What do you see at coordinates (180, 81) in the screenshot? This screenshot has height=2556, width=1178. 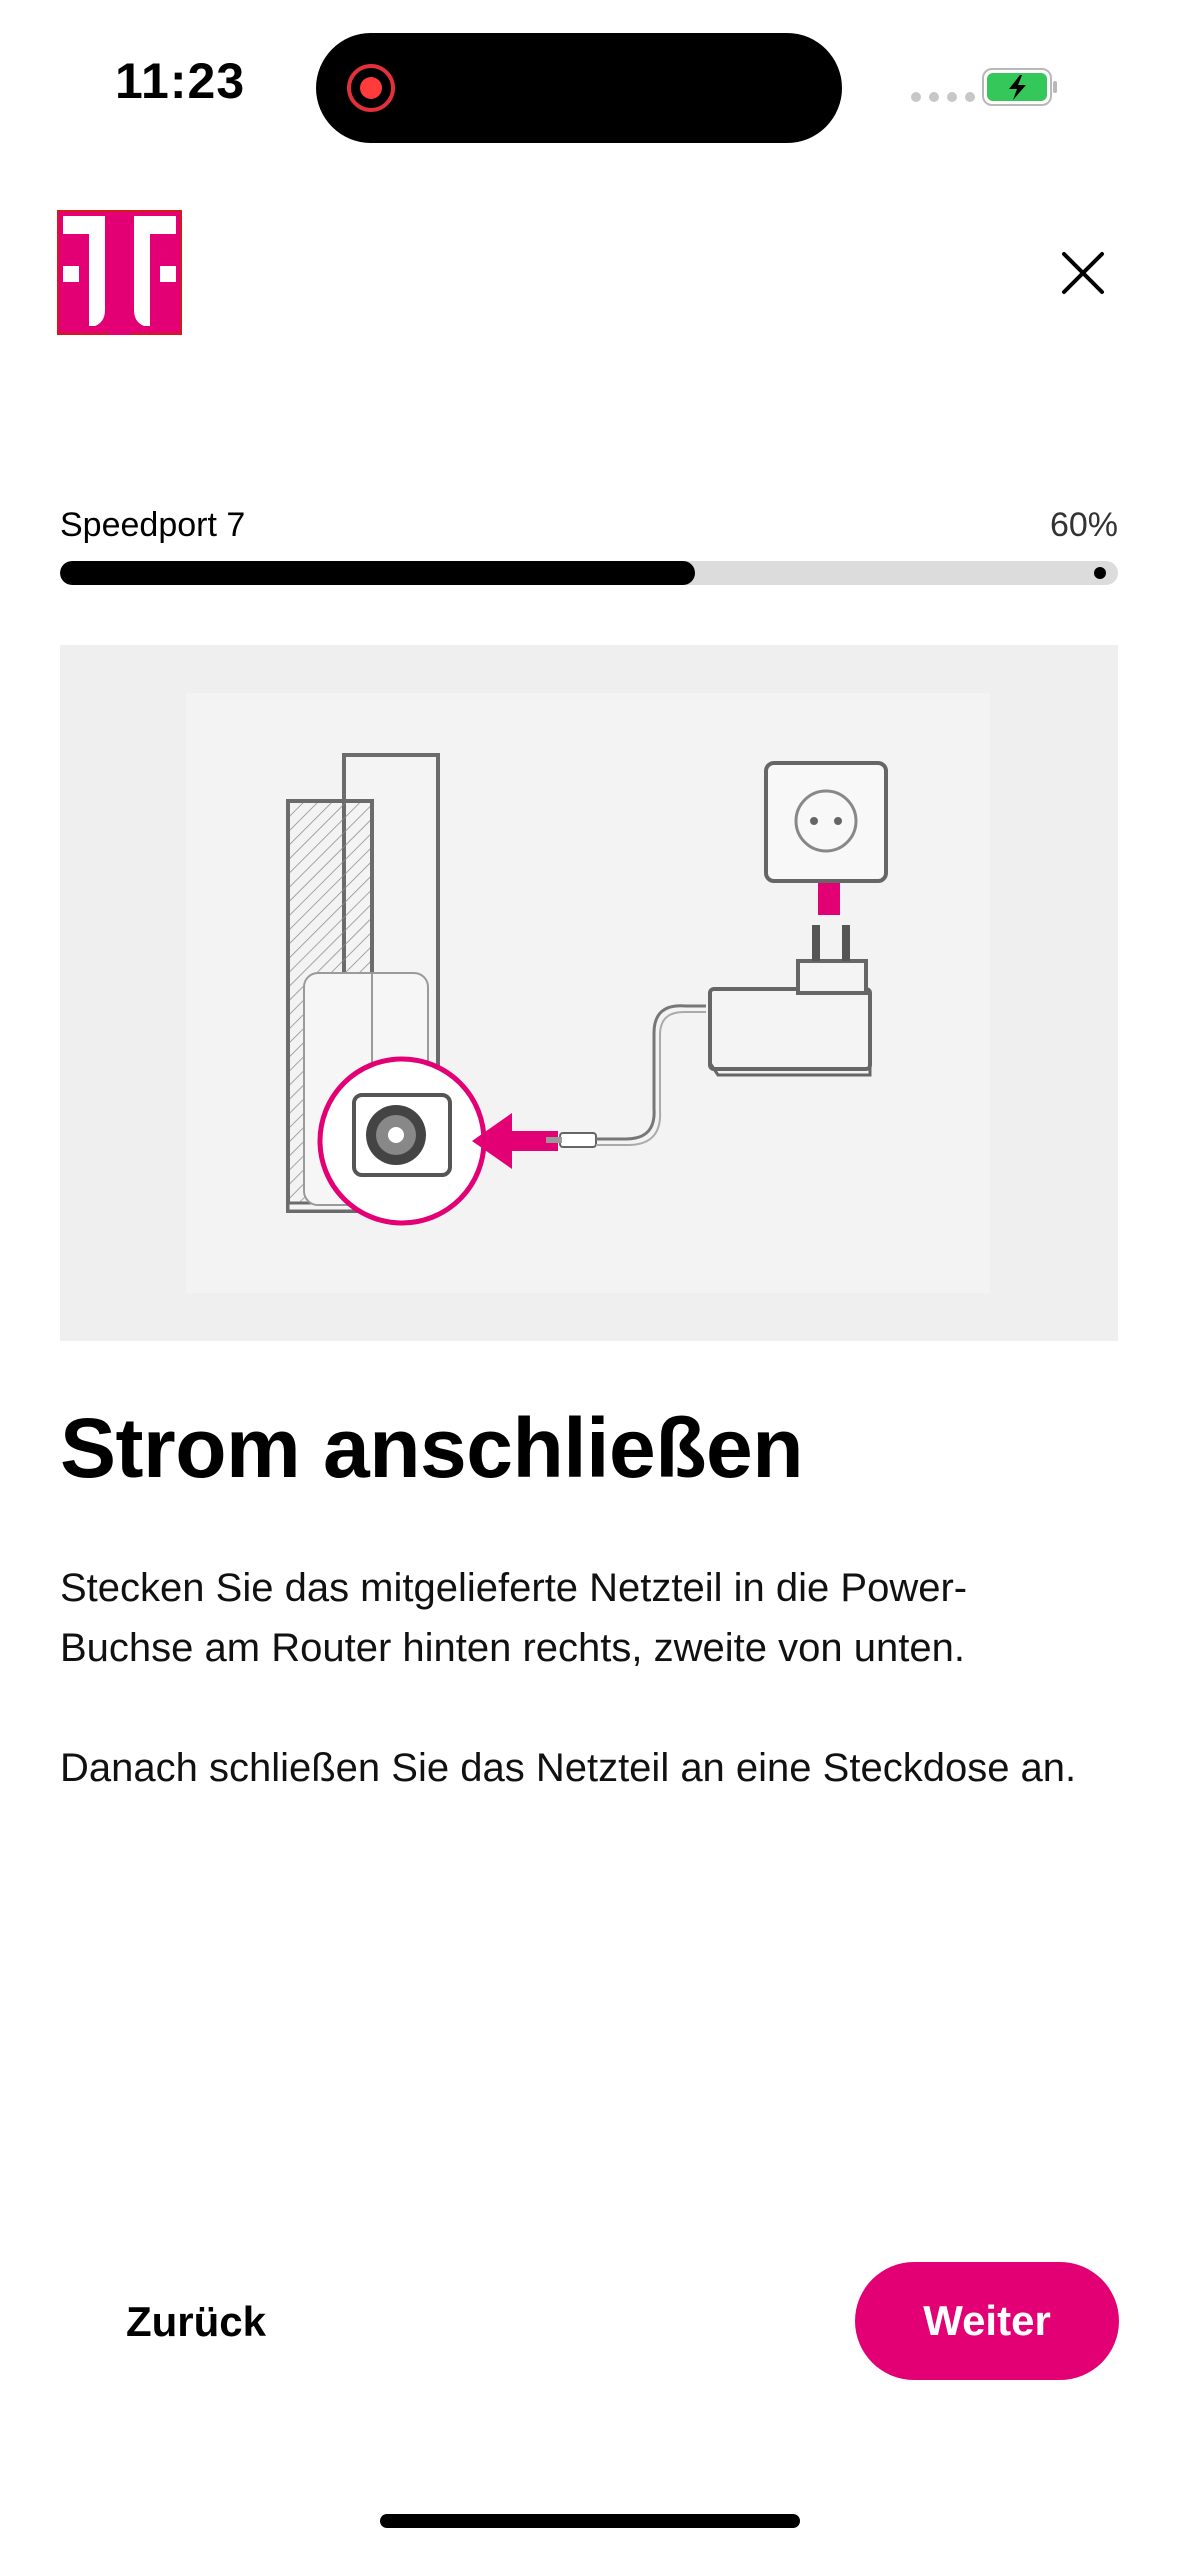 I see `status-time: 11:23` at bounding box center [180, 81].